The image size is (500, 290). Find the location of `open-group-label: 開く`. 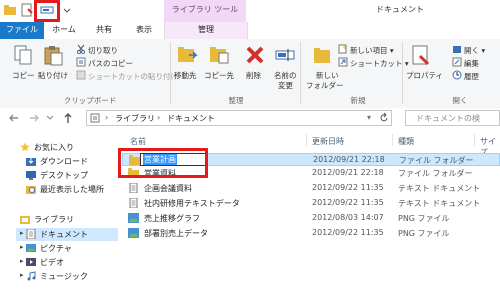

open-group-label: 開く is located at coordinates (460, 100).